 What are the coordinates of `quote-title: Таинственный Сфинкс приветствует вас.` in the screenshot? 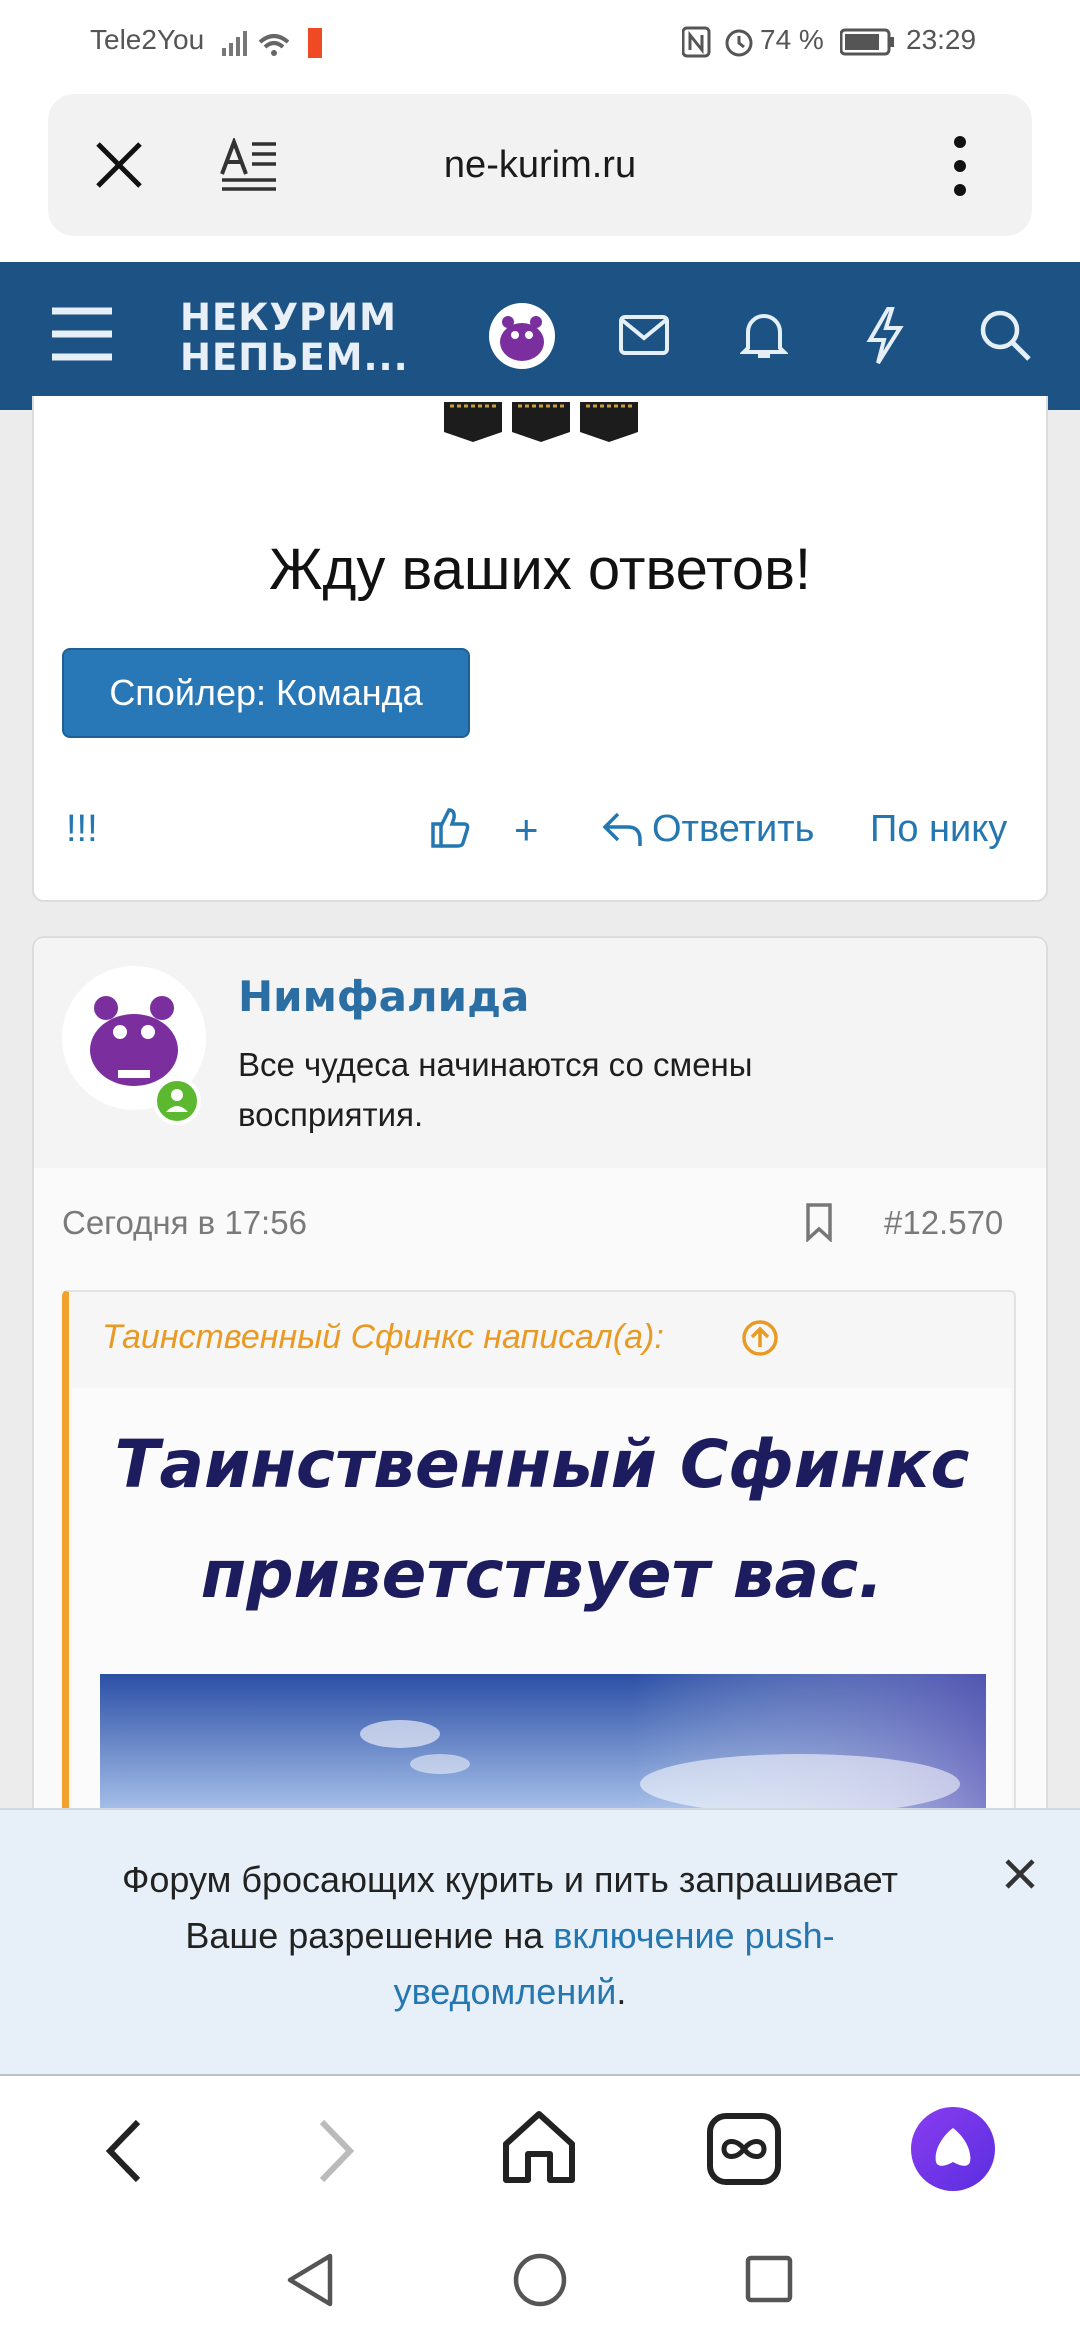 It's located at (542, 1520).